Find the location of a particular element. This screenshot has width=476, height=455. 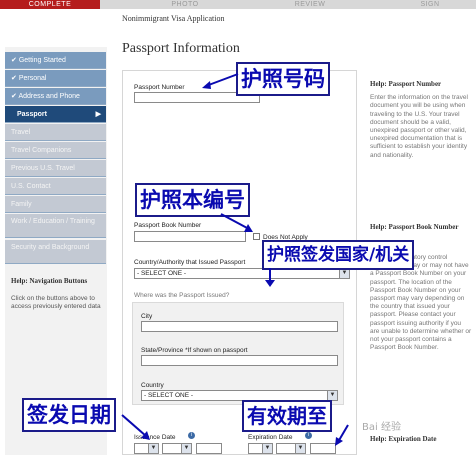

issued-where-label: Where was the Passport Issued? is located at coordinates (182, 295).